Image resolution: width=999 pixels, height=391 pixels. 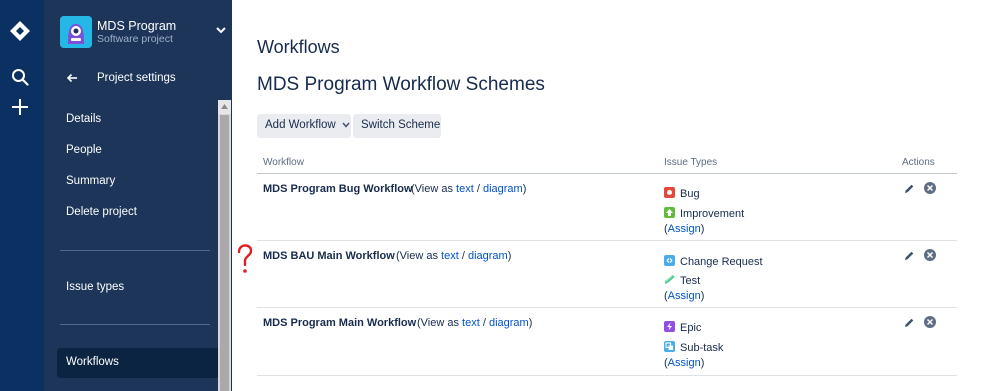 What do you see at coordinates (669, 192) in the screenshot?
I see `bug-icon` at bounding box center [669, 192].